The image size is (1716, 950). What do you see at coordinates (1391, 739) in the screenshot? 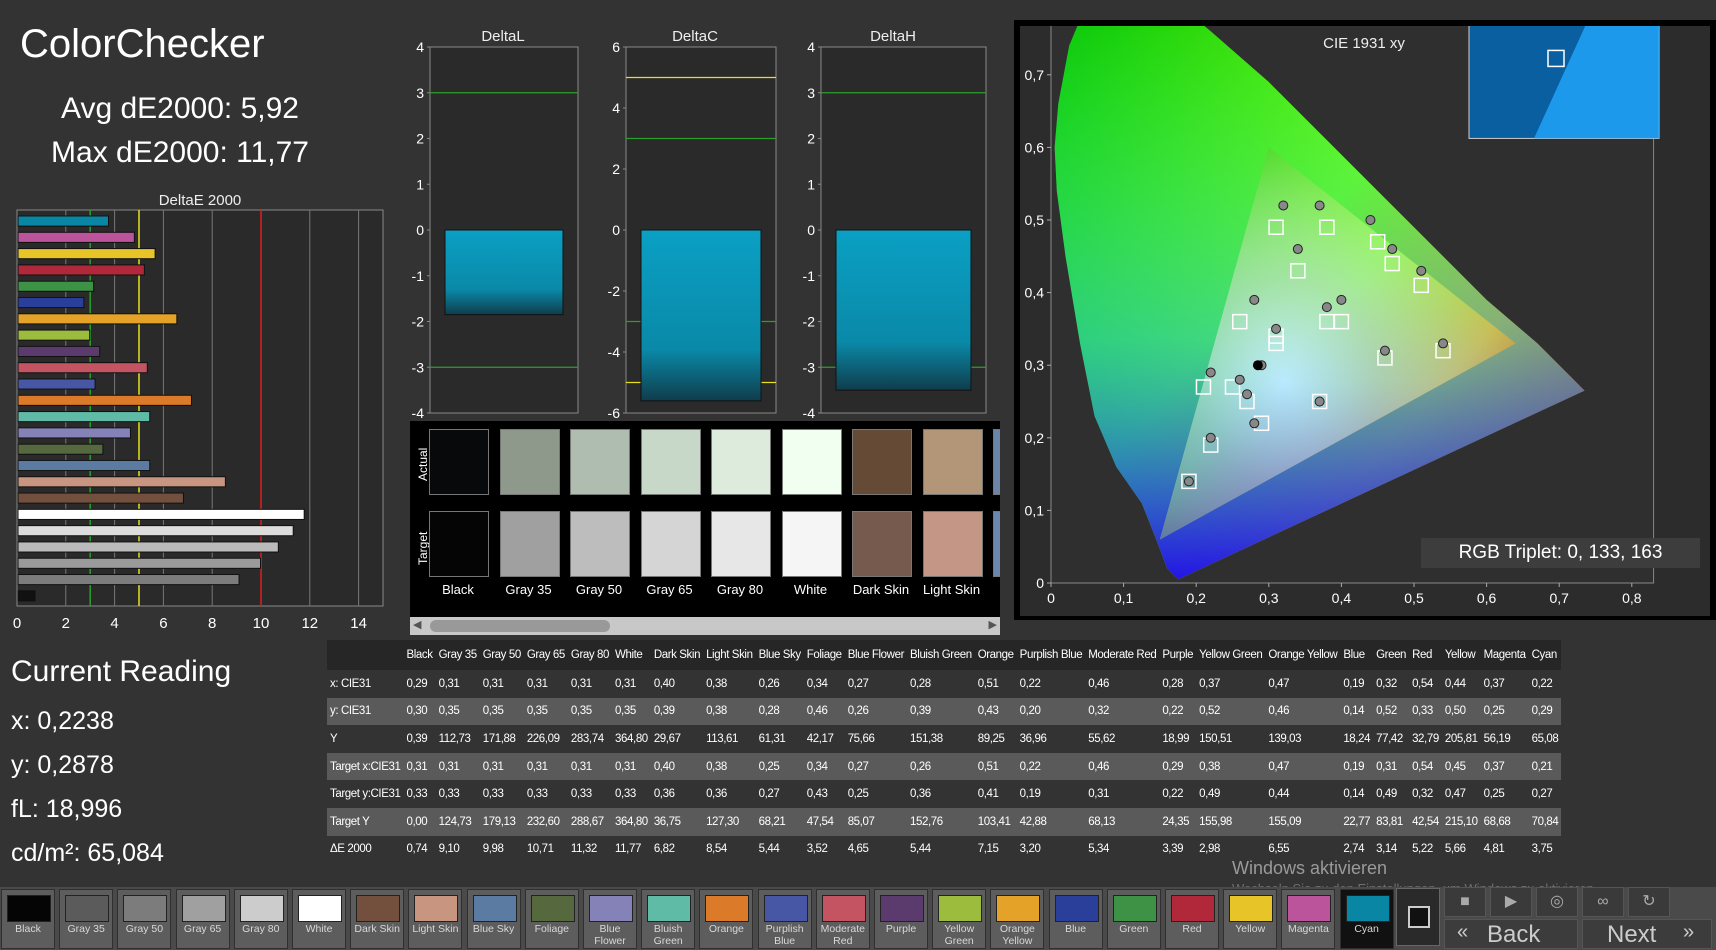
I see `table-cell: 77,42` at bounding box center [1391, 739].